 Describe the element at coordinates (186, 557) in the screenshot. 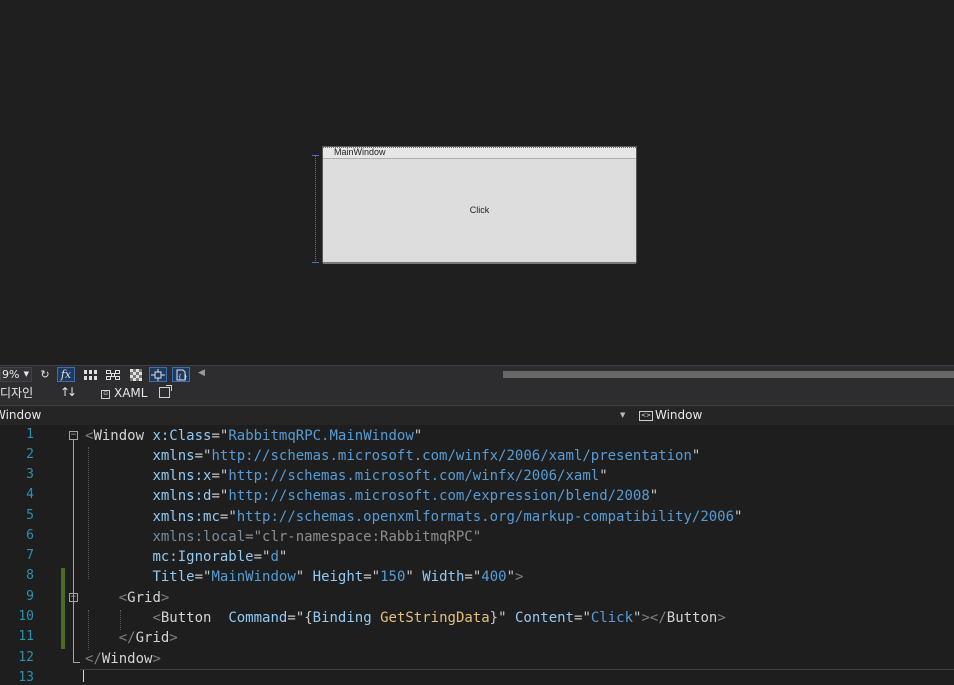

I see `code-line-7: mc:Ignorable="d"` at that location.